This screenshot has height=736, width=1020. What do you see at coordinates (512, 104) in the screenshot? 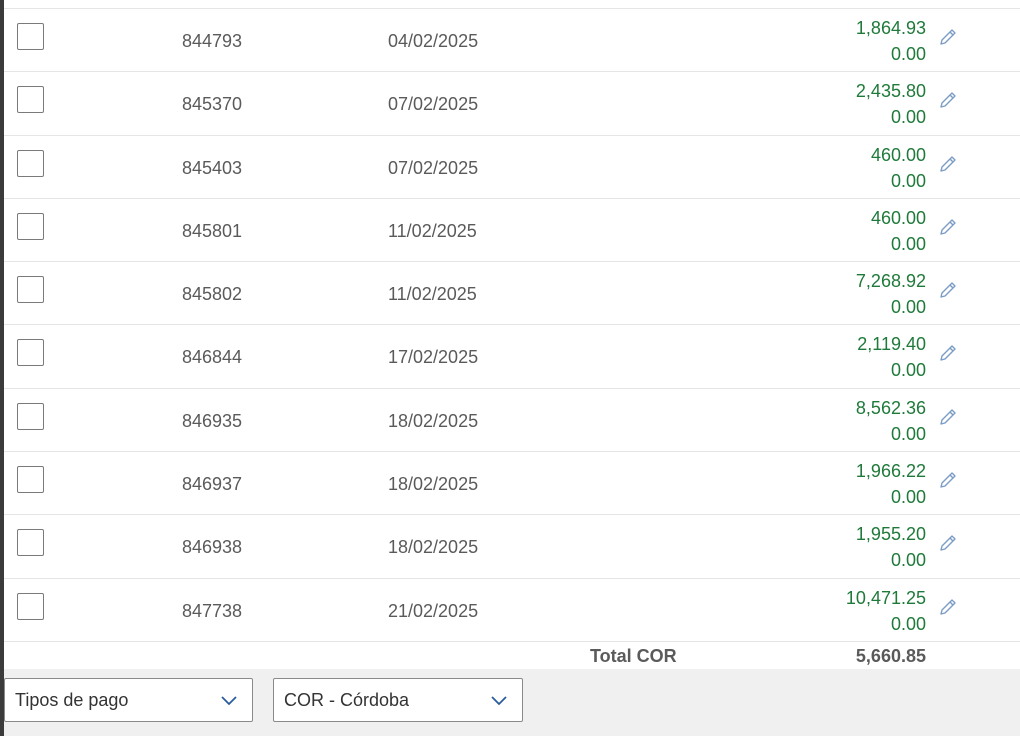
I see `table-row: 845370 07/02/2025 2,435.80 0.00` at bounding box center [512, 104].